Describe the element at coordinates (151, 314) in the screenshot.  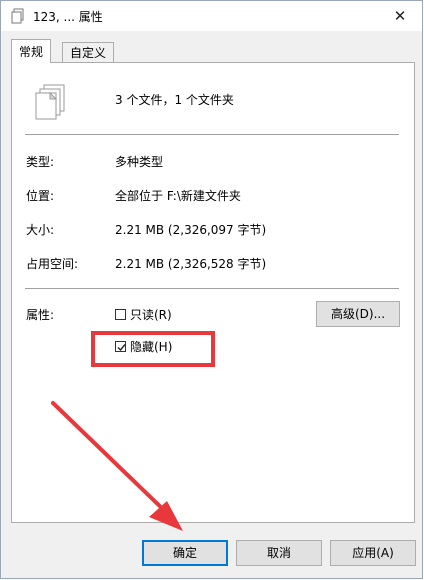
I see `readonly-label: 只读(R)` at that location.